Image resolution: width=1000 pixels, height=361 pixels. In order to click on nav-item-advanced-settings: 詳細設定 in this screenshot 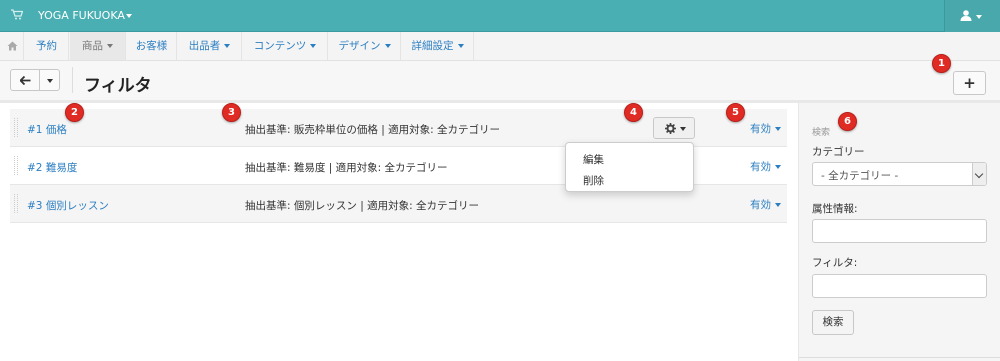, I will do `click(438, 46)`.